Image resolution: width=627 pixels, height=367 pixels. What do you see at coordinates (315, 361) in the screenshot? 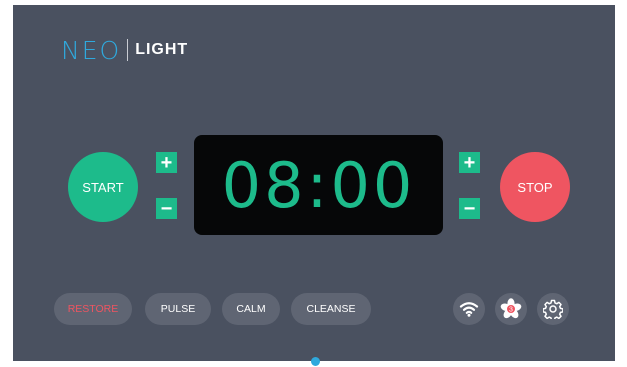
I see `scroll-indicator` at bounding box center [315, 361].